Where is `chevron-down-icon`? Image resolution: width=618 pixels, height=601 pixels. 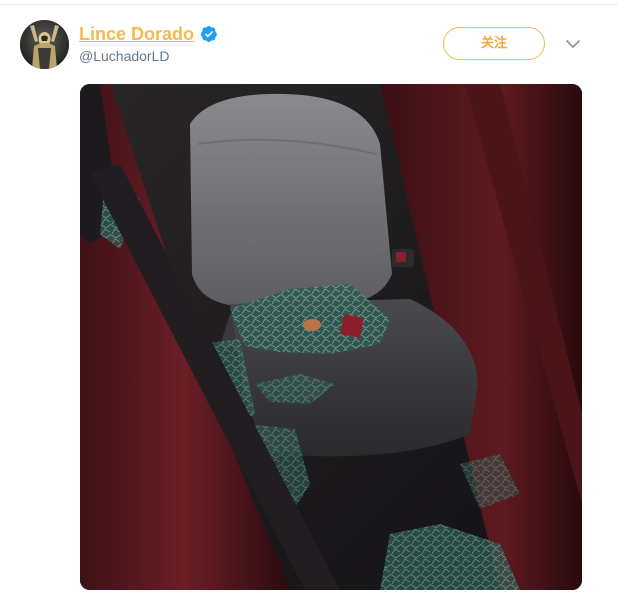
chevron-down-icon is located at coordinates (573, 44).